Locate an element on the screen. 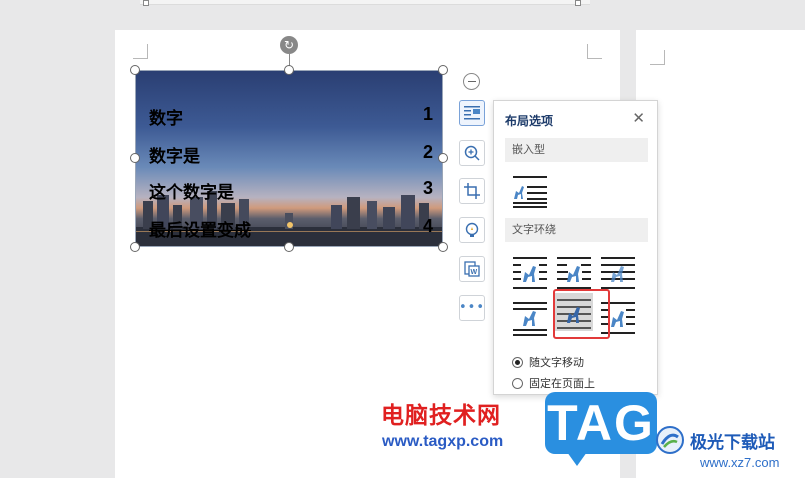  crop-icon is located at coordinates (472, 191).